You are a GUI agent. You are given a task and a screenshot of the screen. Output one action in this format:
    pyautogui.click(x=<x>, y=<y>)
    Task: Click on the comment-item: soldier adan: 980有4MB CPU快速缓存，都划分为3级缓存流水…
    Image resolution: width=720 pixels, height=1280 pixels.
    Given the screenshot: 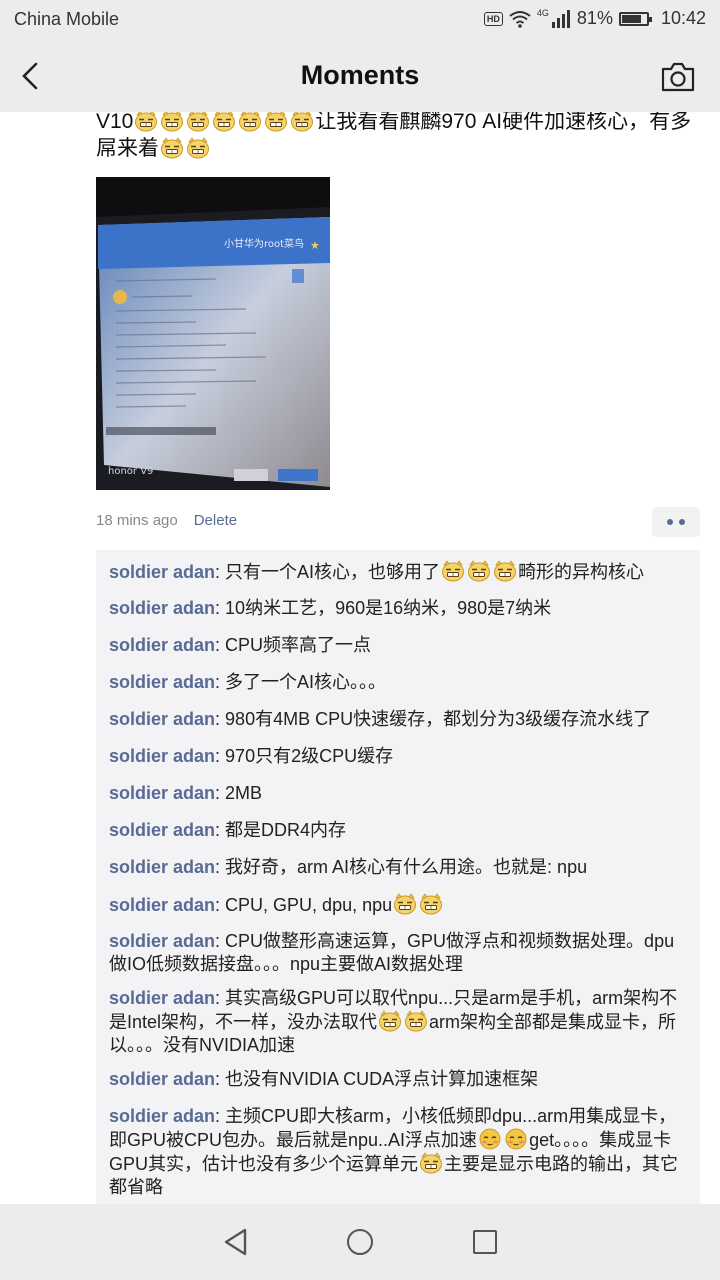 What is the action you would take?
    pyautogui.click(x=399, y=719)
    